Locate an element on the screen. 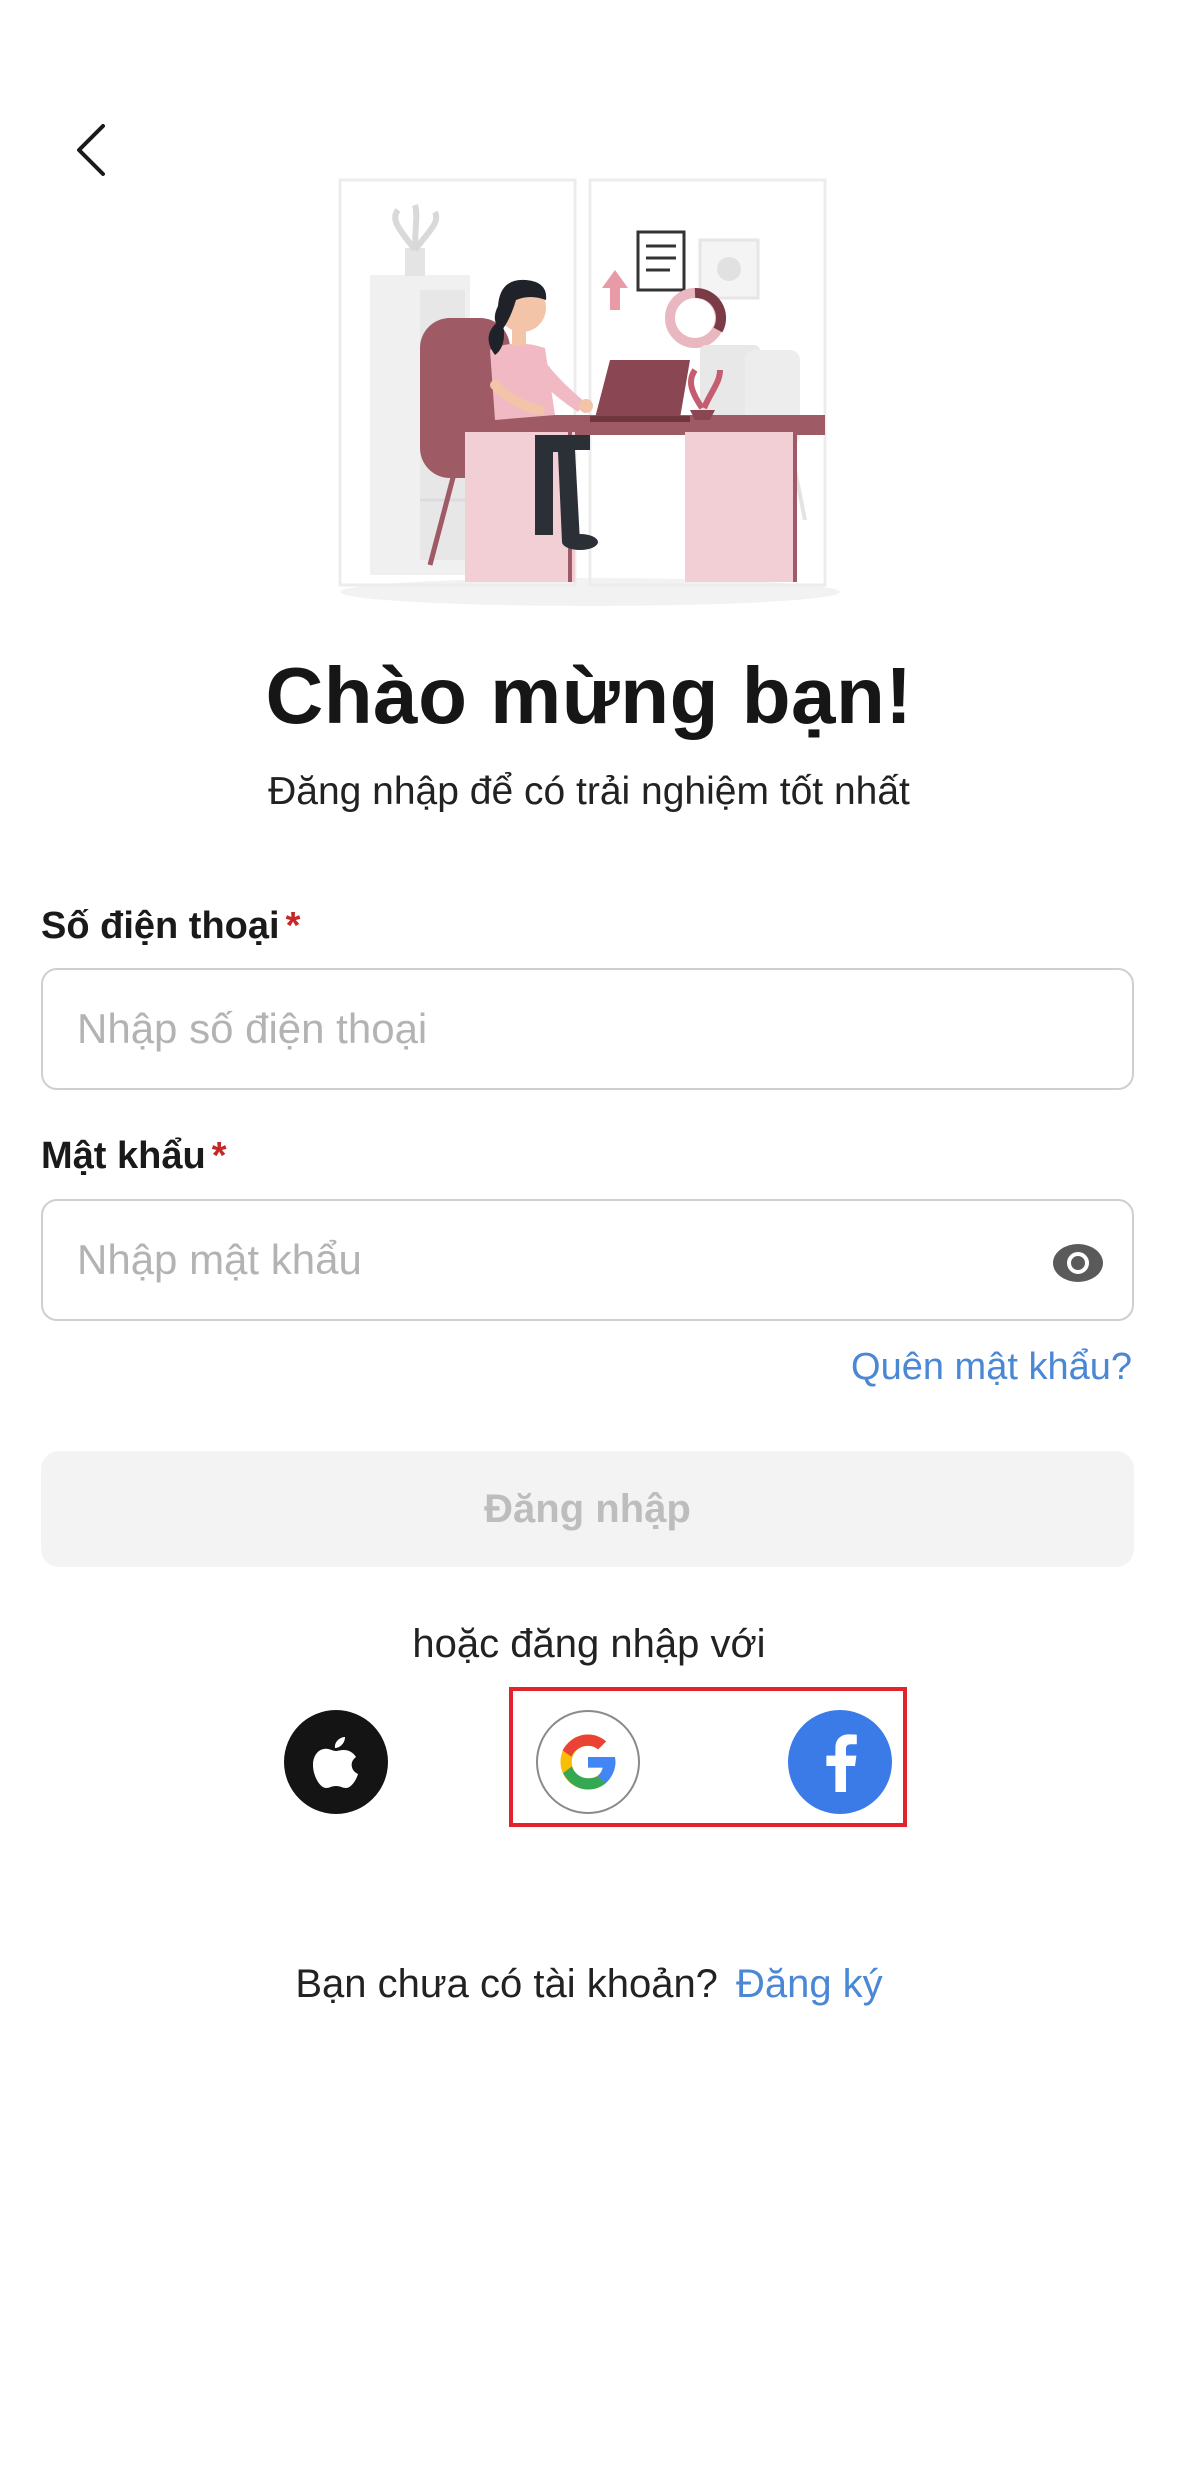  apple-icon is located at coordinates (335, 1762).